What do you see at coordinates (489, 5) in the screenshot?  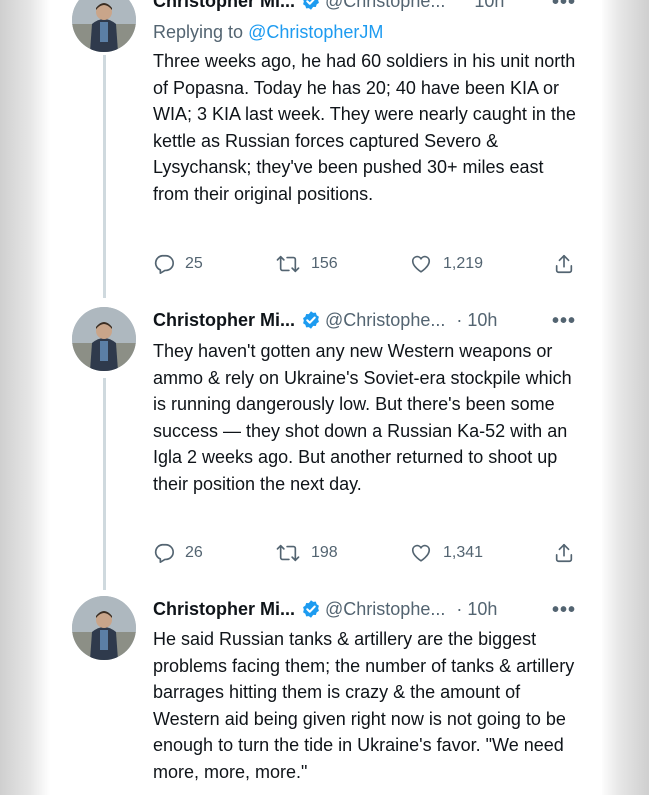 I see `timestamp: 10h` at bounding box center [489, 5].